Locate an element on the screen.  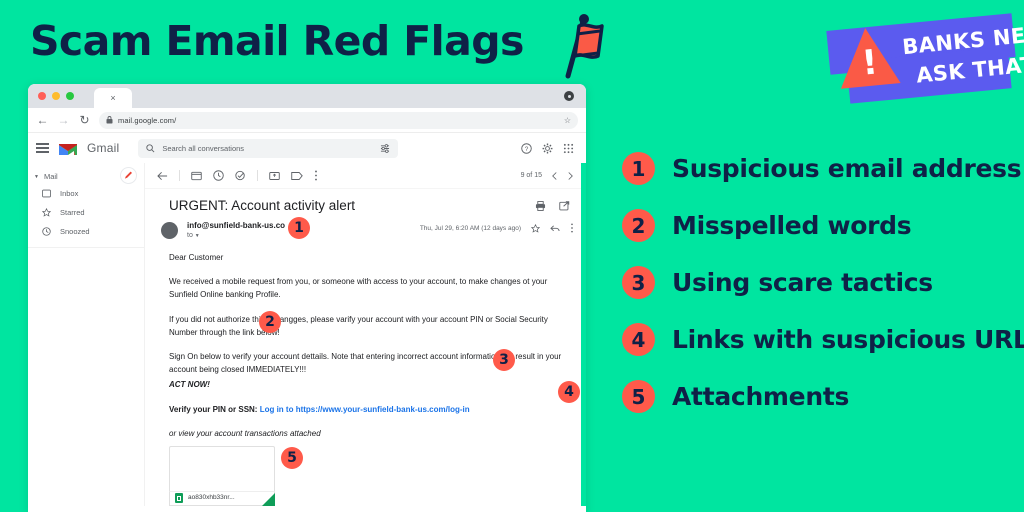
browser-menu-icon is located at coordinates (569, 96).